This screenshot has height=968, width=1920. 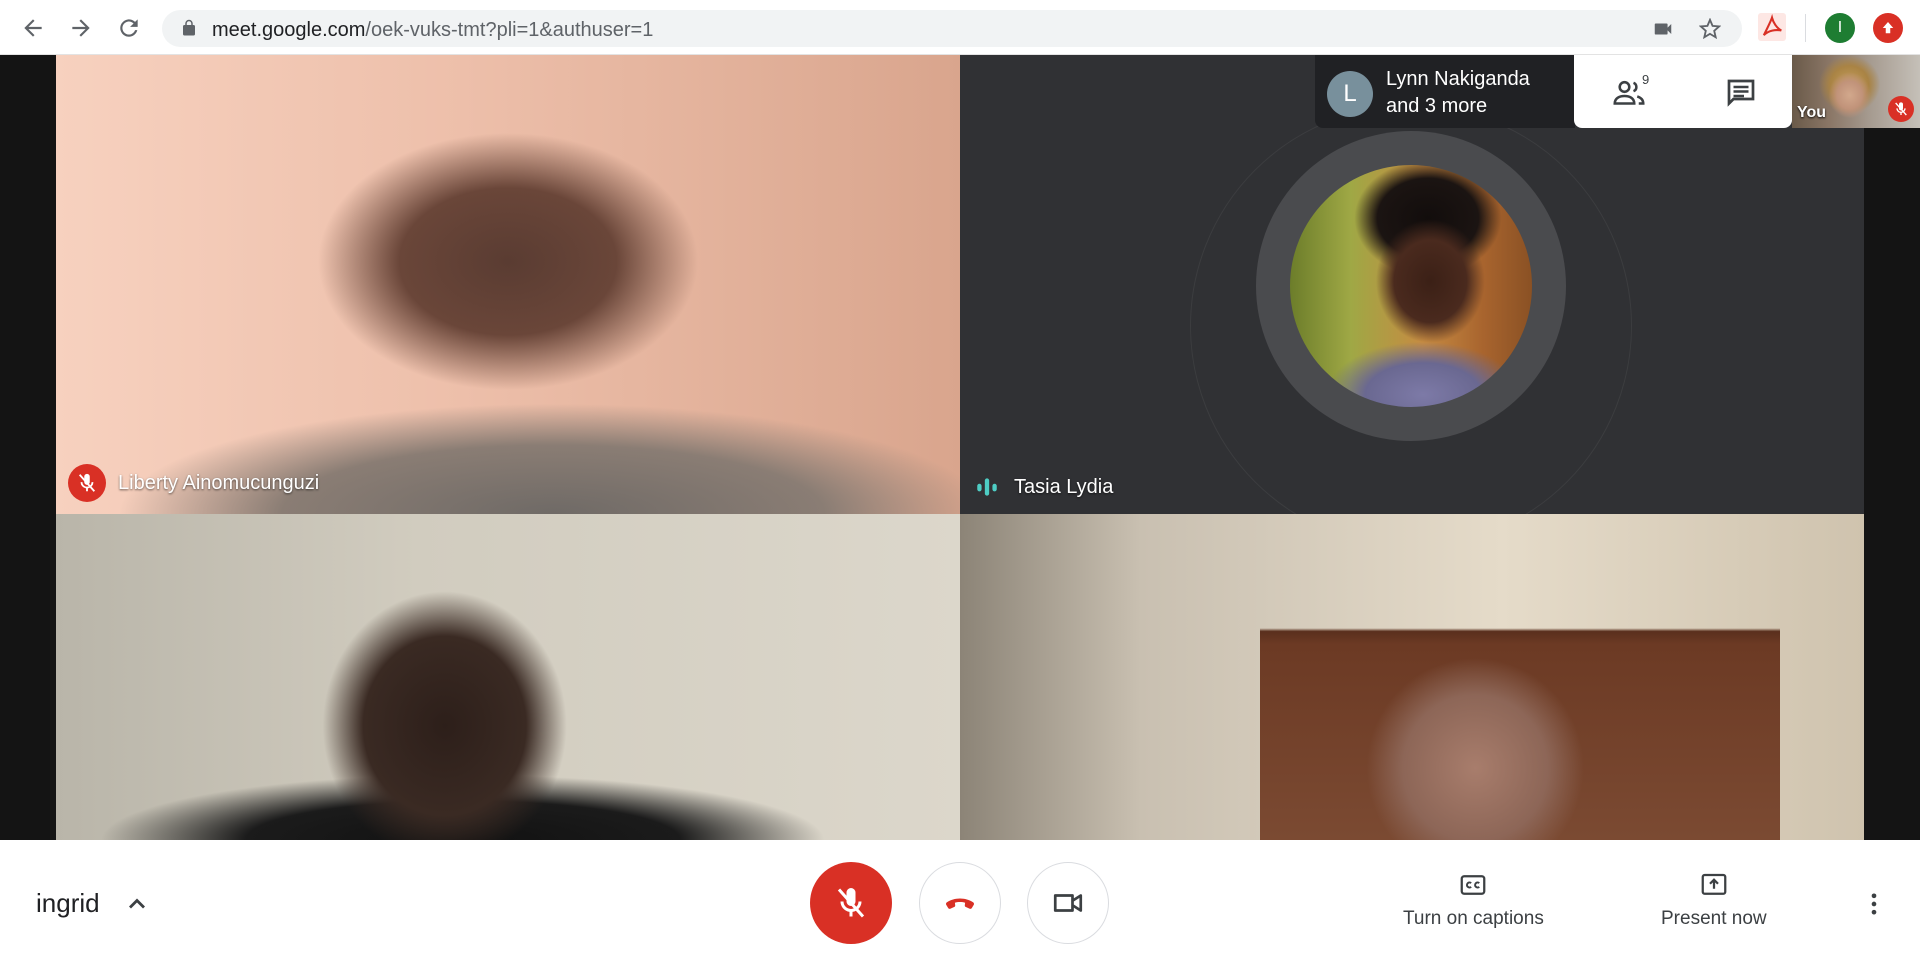 What do you see at coordinates (1458, 93) in the screenshot?
I see `summary-text: Lynn Nakiganda and 3 more` at bounding box center [1458, 93].